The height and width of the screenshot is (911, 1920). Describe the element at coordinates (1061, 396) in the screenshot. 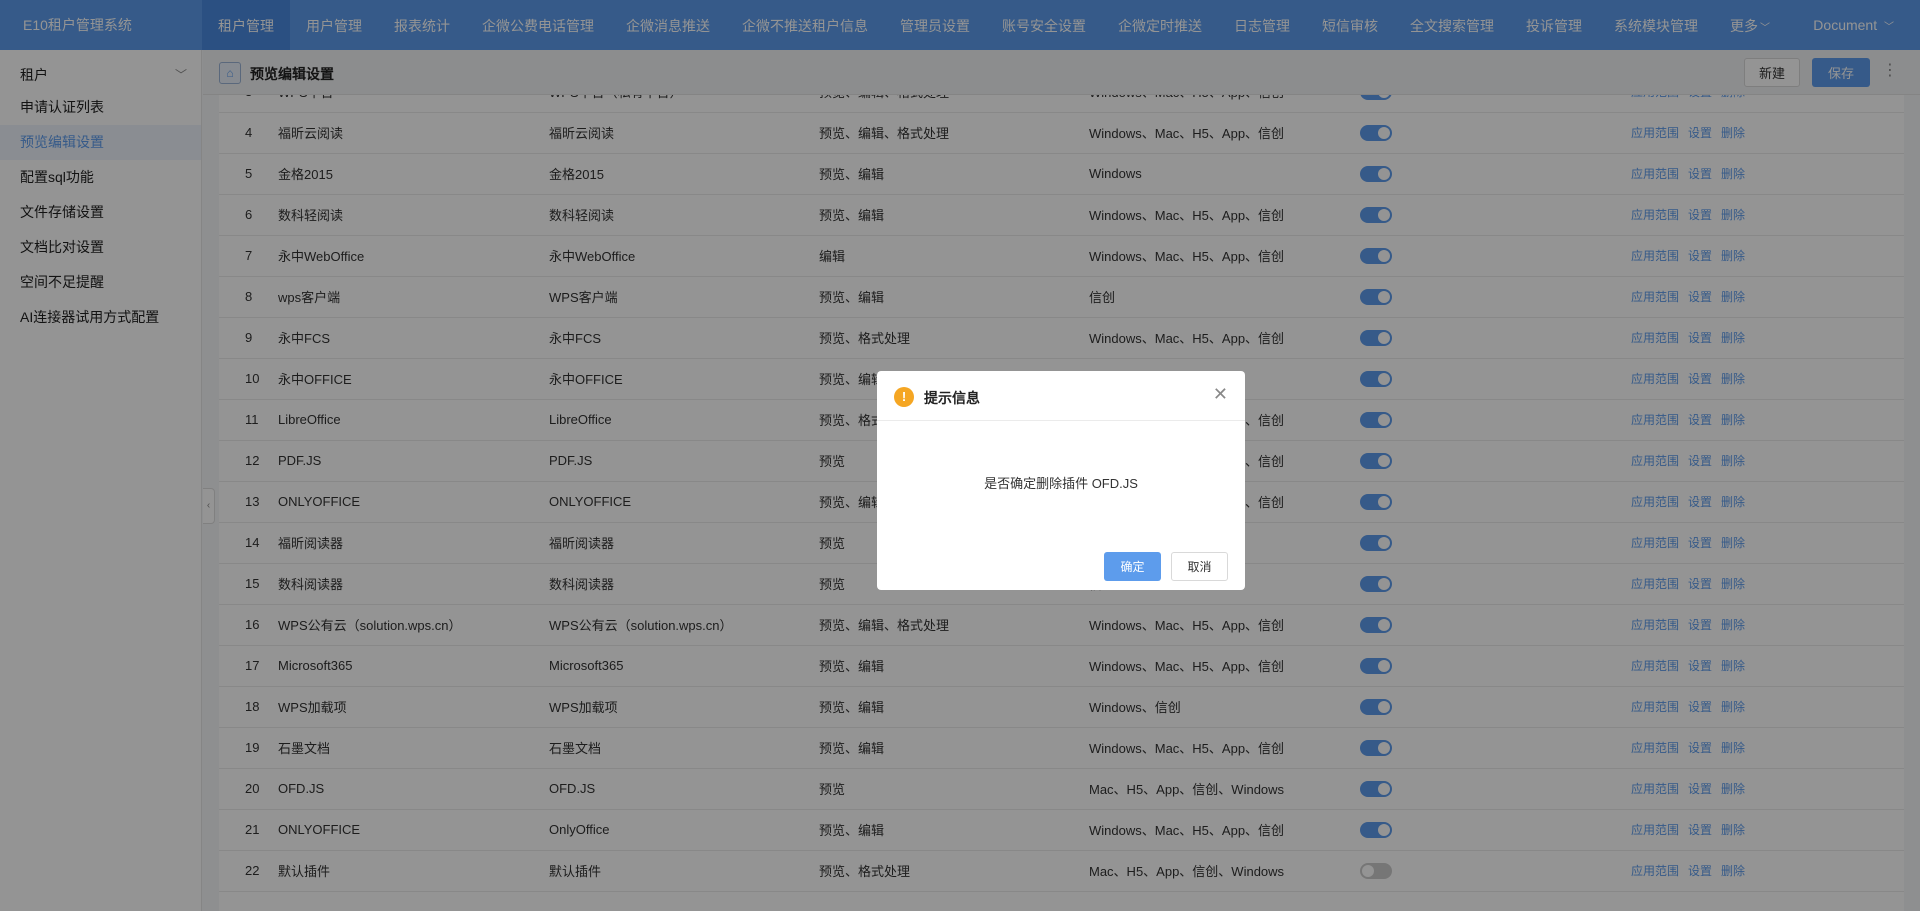

I see `dialog-header: ! 提示信息 ✕` at that location.